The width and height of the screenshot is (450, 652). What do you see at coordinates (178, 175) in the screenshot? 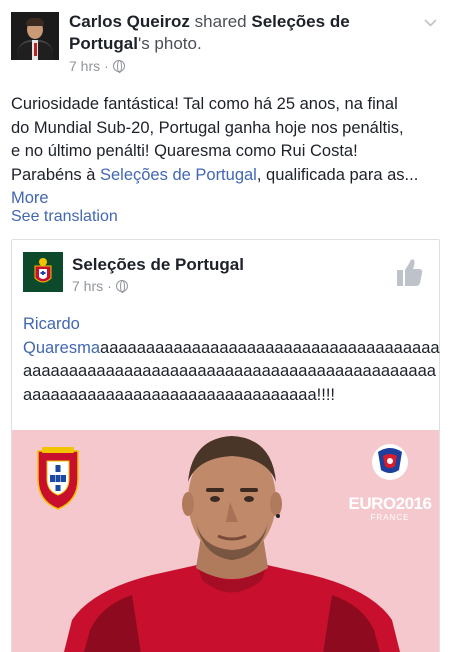
I see `page-mention-link: Seleções de Portugal` at bounding box center [178, 175].